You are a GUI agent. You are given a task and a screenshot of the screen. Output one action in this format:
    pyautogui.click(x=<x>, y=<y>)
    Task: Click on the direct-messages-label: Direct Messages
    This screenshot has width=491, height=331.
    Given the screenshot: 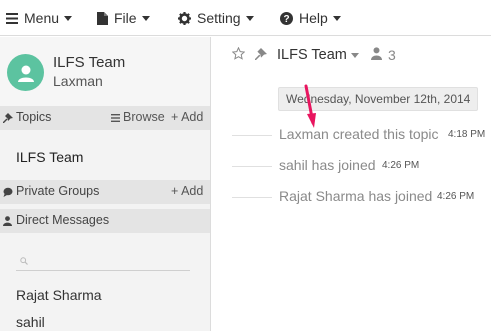 What is the action you would take?
    pyautogui.click(x=63, y=220)
    